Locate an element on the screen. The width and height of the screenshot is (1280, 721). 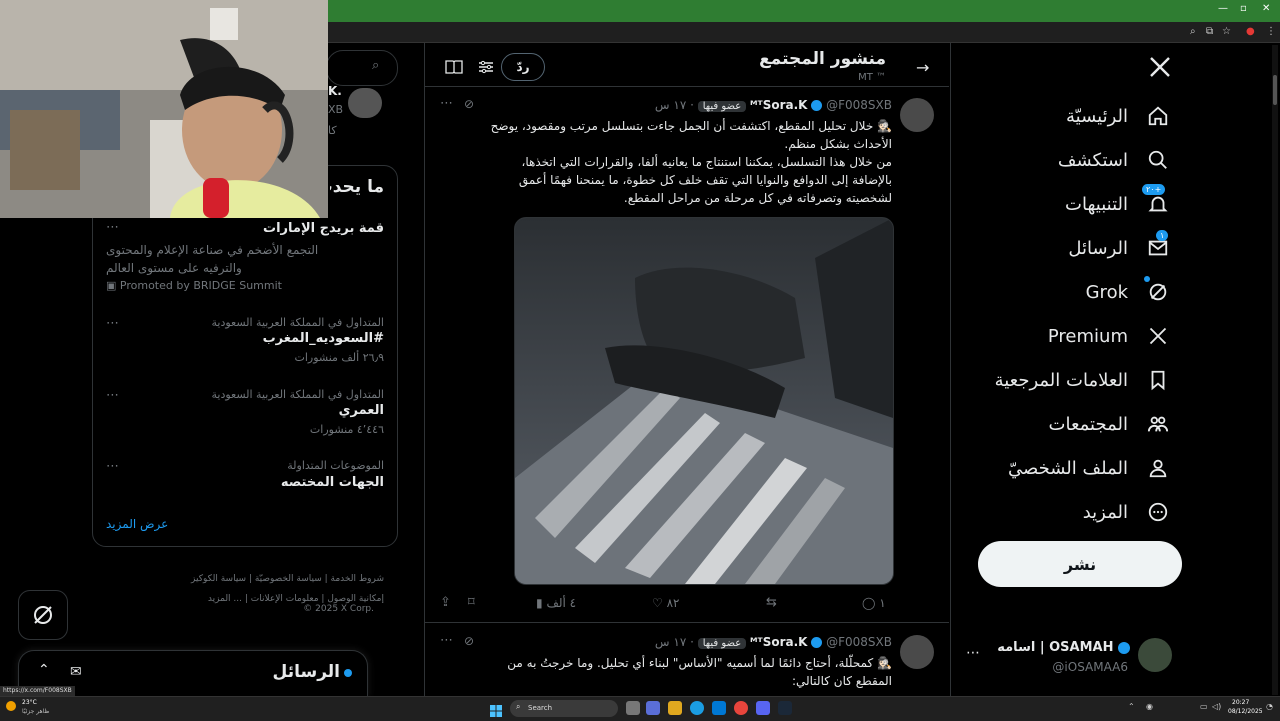
reply-button: ردّ is located at coordinates (523, 67).